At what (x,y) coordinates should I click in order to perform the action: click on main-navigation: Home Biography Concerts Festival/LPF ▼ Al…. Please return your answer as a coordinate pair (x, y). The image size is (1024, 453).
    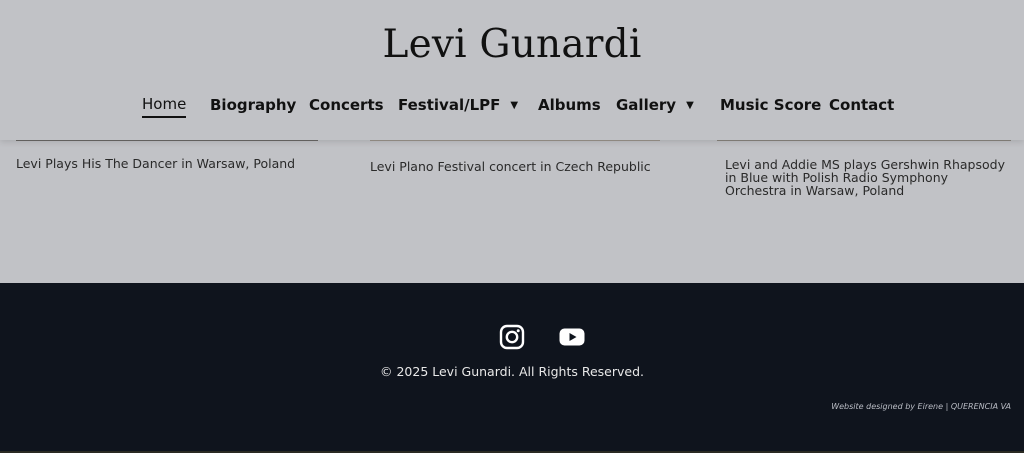
    Looking at the image, I should click on (512, 106).